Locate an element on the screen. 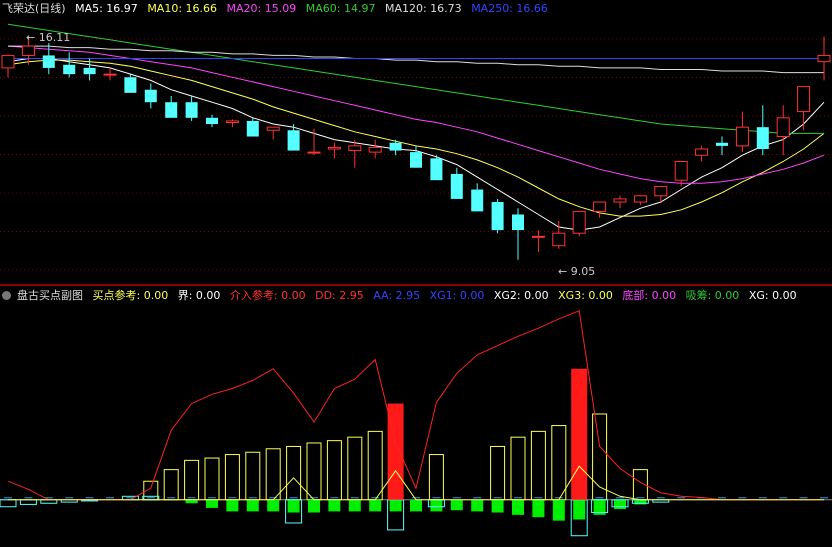 This screenshot has height=547, width=832. ma120-label: MA120: 16.73 is located at coordinates (423, 8).